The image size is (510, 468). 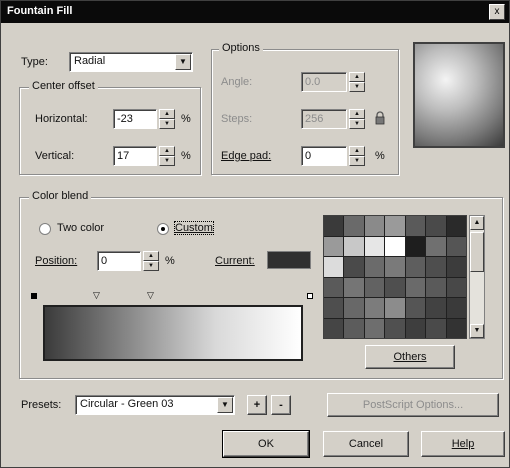 What do you see at coordinates (131, 62) in the screenshot?
I see `type-select: Radial ▼` at bounding box center [131, 62].